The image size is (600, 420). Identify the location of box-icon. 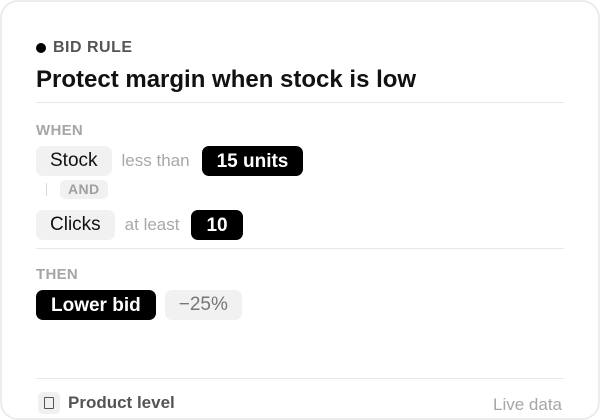
(49, 403).